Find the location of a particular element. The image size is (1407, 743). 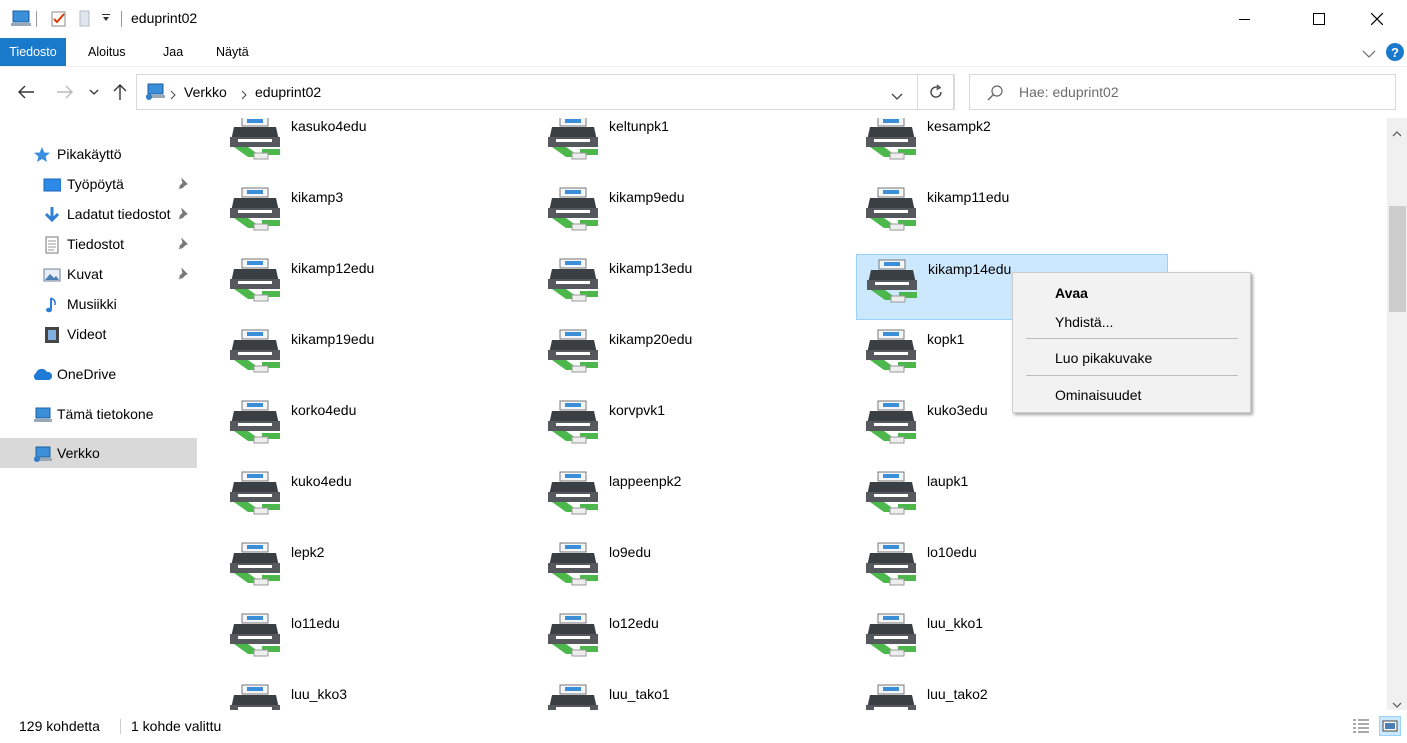

sidebar-item-downloads: Ladatut tiedostot is located at coordinates (98, 214).